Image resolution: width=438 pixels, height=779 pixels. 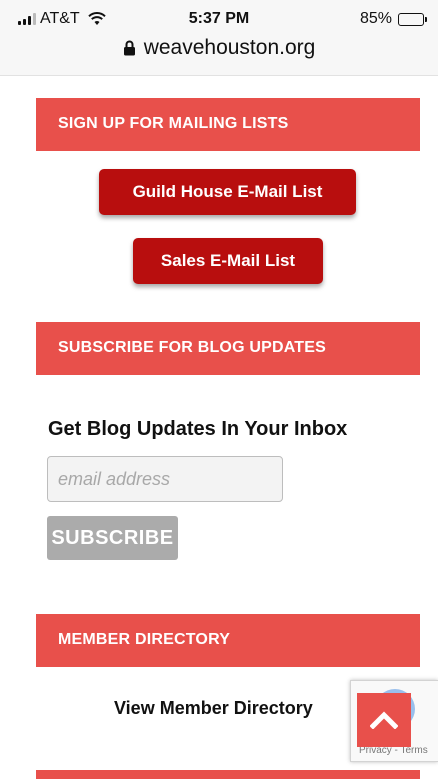 What do you see at coordinates (165, 479) in the screenshot?
I see `email-address-input` at bounding box center [165, 479].